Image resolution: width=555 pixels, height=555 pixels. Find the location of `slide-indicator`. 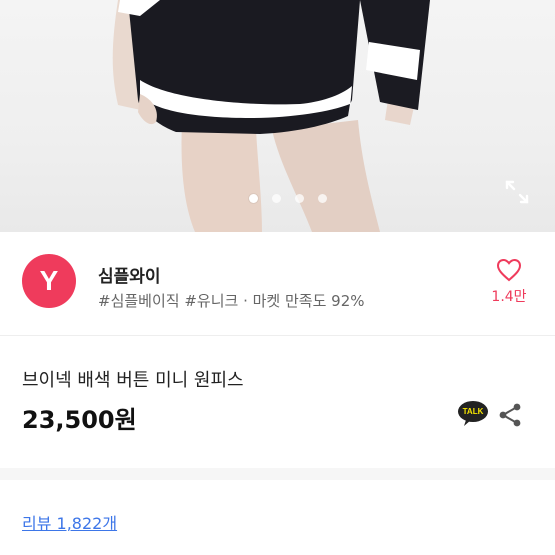

slide-indicator is located at coordinates (277, 200).